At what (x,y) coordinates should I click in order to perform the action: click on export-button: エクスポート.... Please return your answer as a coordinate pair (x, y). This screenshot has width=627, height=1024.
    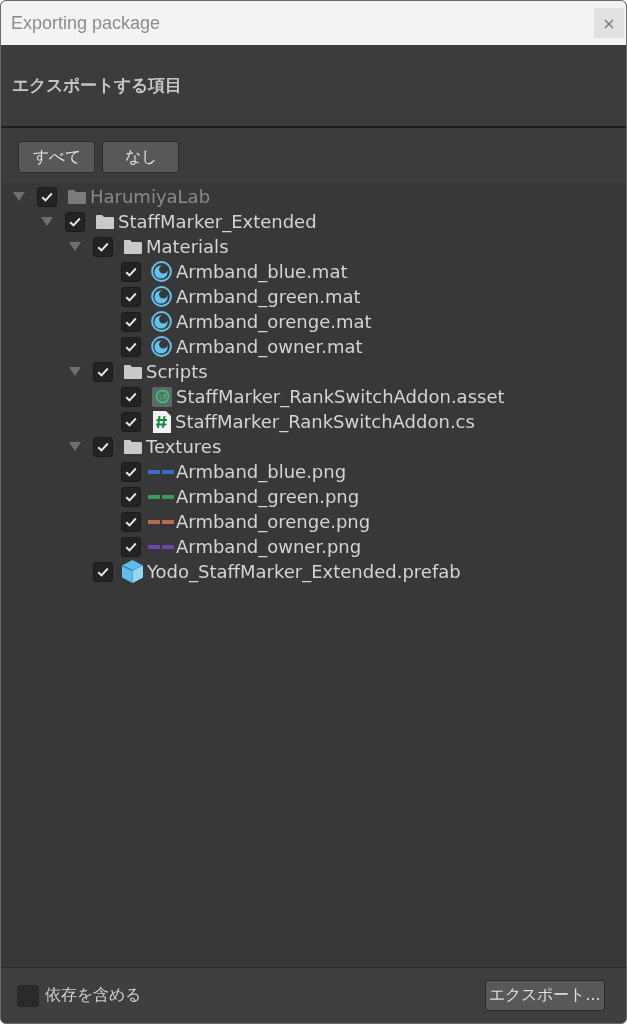
    Looking at the image, I should click on (545, 995).